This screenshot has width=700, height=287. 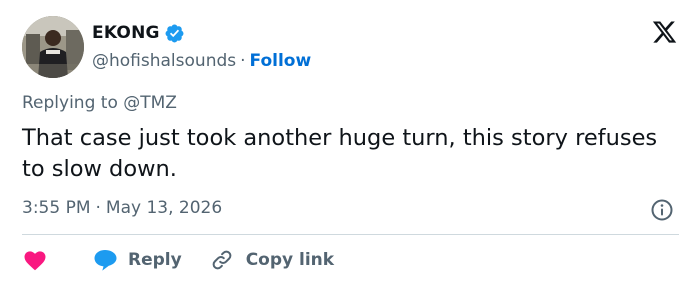 I want to click on divider, so click(x=350, y=234).